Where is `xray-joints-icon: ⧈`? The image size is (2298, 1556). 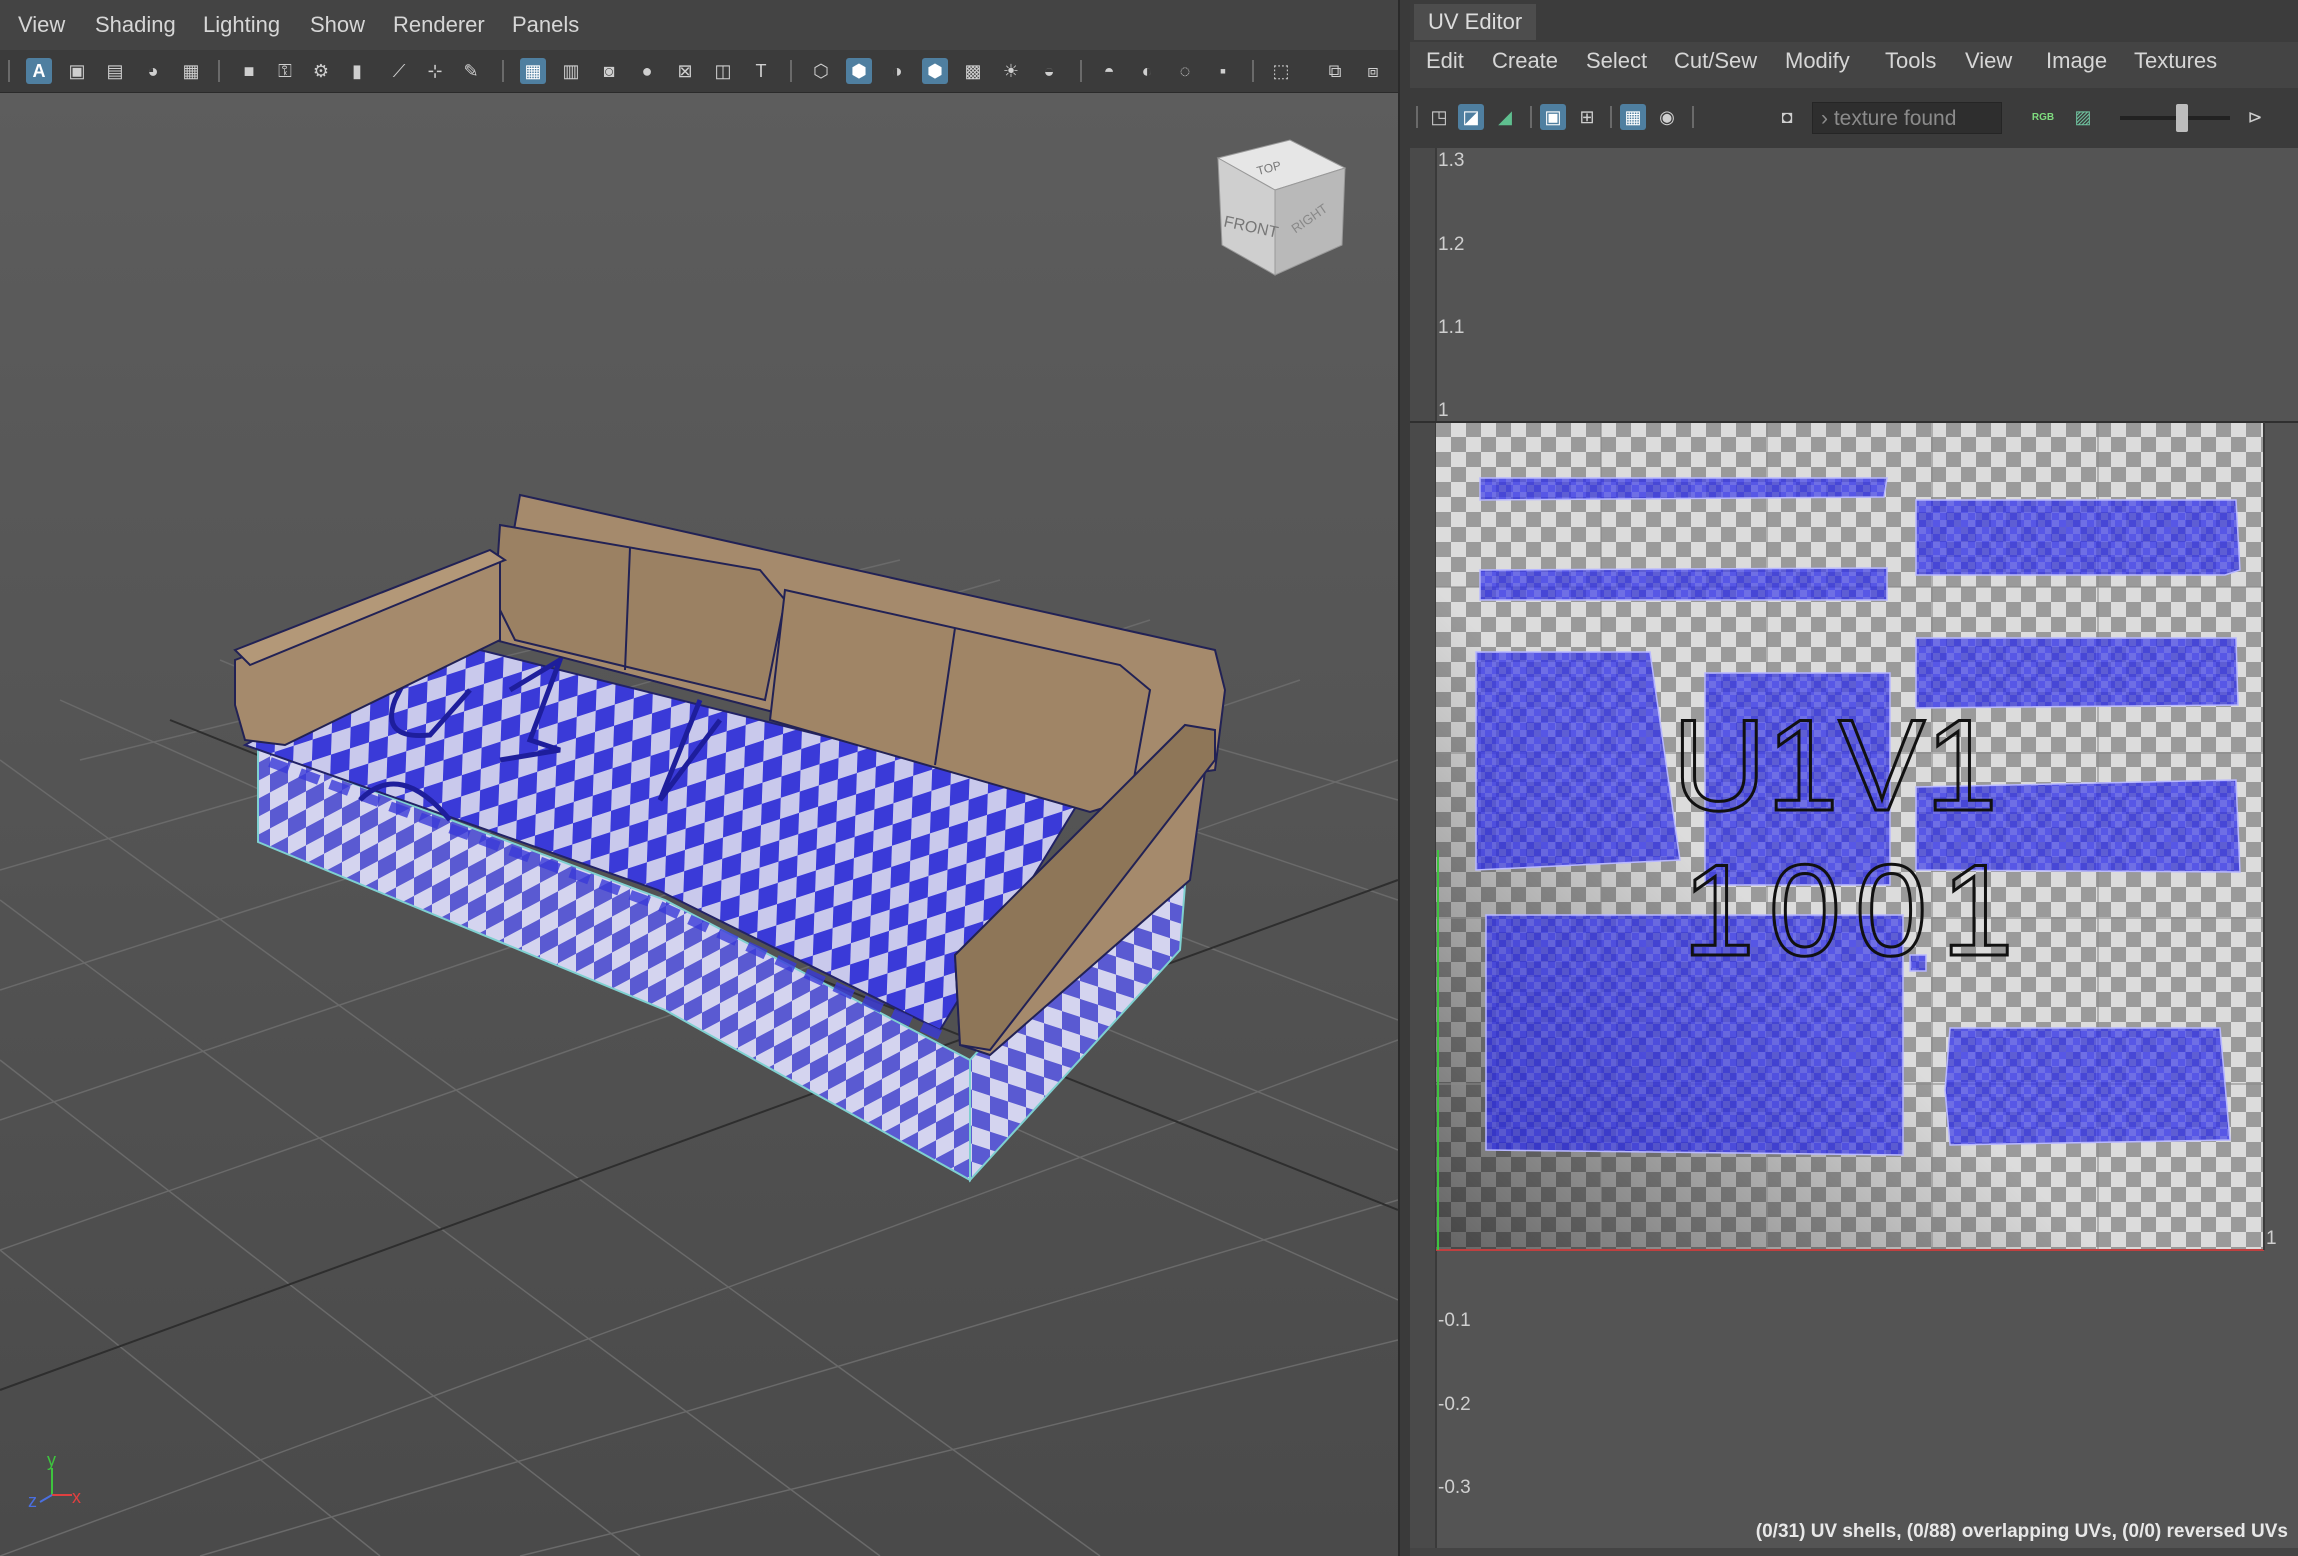
xray-joints-icon: ⧈ is located at coordinates (1373, 71).